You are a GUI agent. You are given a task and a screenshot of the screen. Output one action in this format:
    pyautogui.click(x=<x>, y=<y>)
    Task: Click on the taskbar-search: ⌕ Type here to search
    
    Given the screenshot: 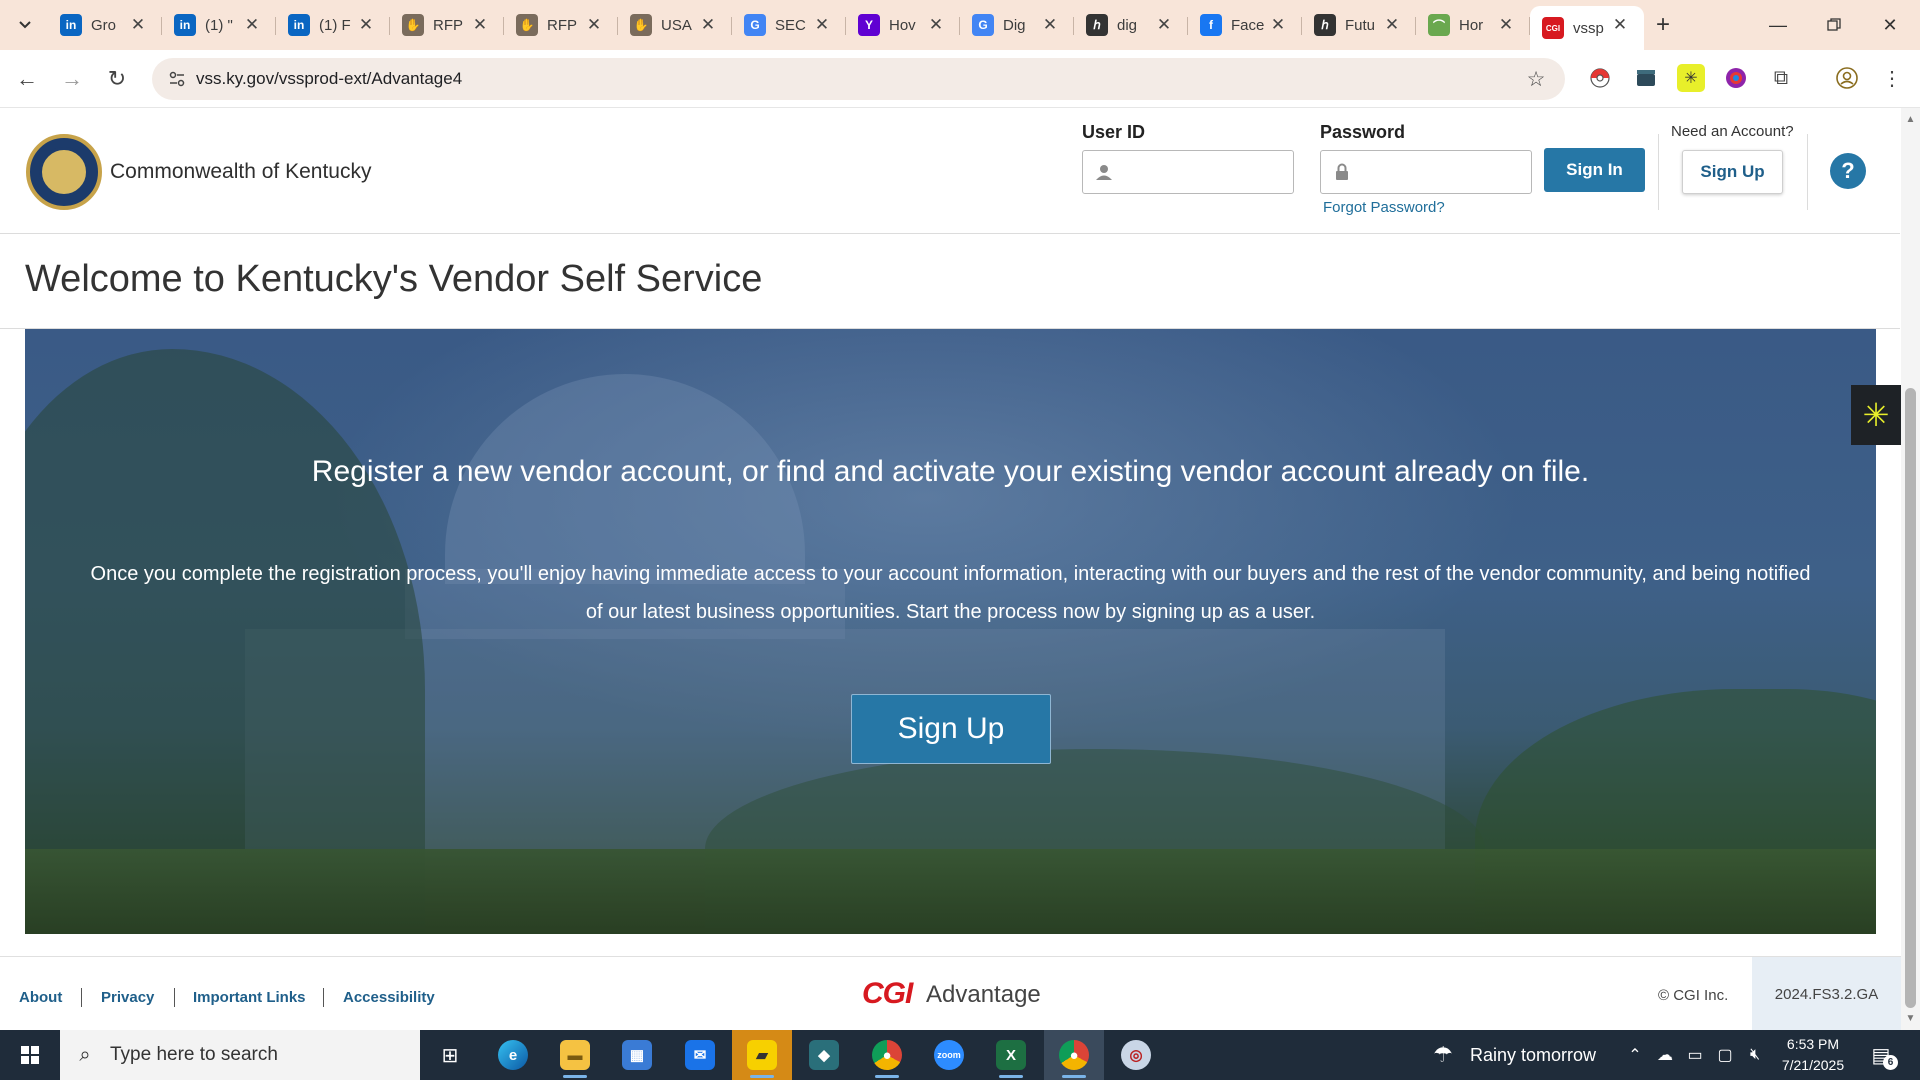 What is the action you would take?
    pyautogui.click(x=240, y=1055)
    